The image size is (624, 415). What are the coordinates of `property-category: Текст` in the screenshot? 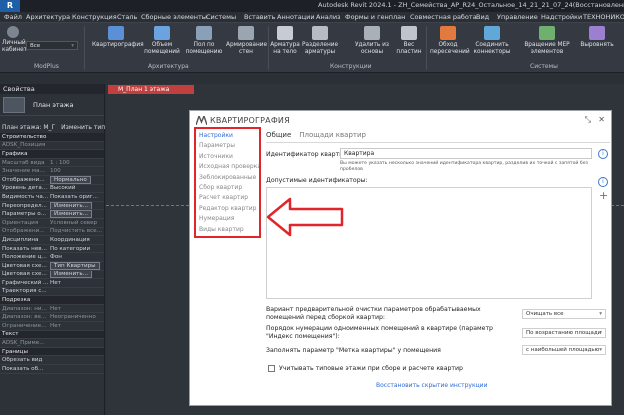 It's located at (52, 335).